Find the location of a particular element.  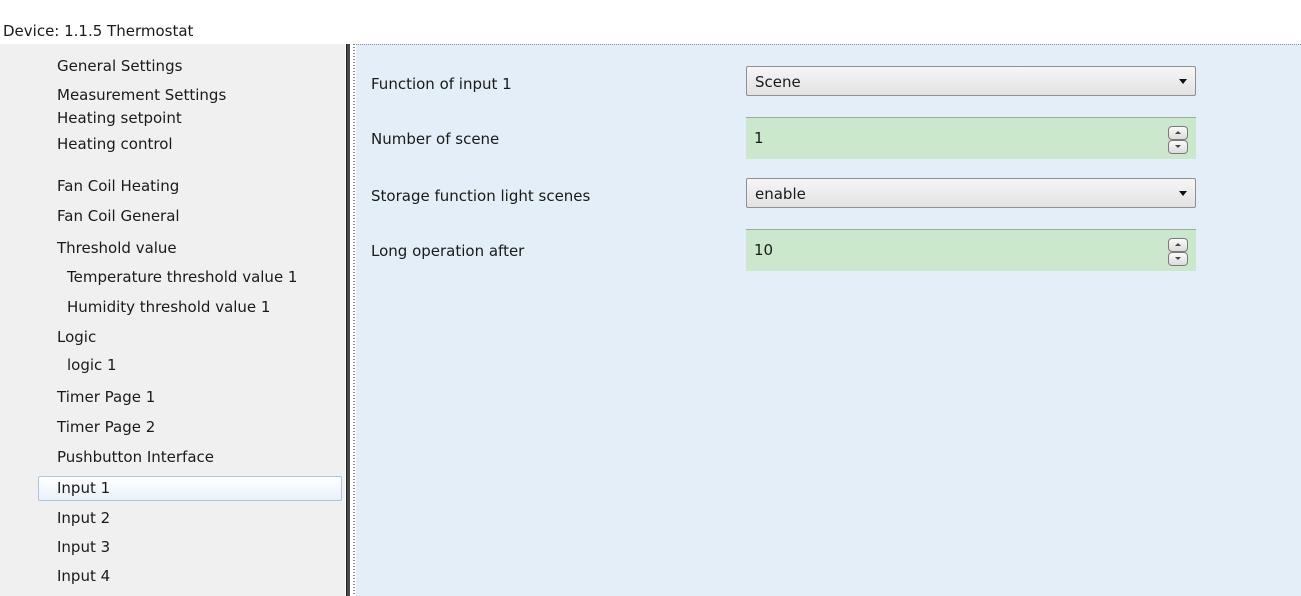

sidebar-item-timer-page-1: Timer Page 1 is located at coordinates (190, 397).